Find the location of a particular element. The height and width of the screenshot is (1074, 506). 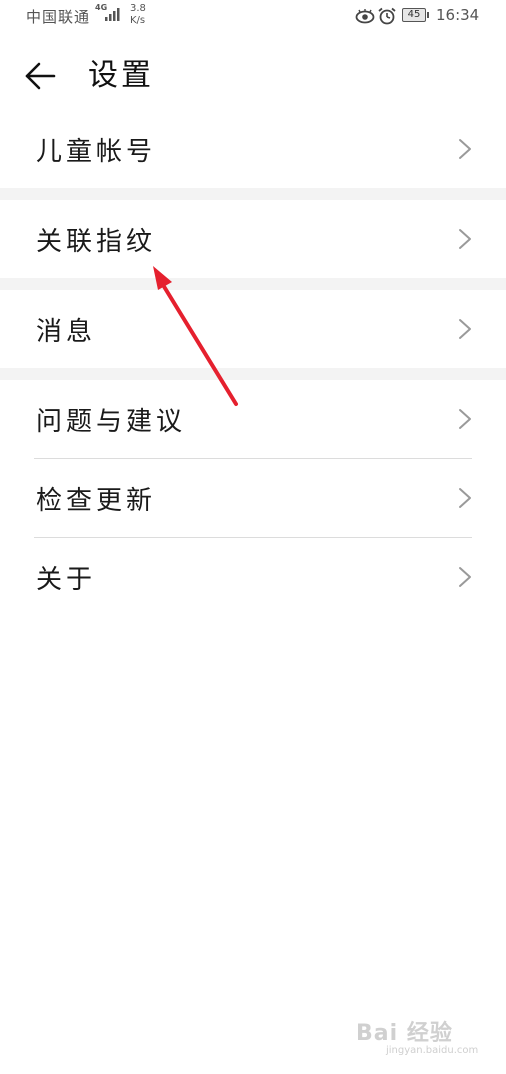

header: 设置 is located at coordinates (253, 76).